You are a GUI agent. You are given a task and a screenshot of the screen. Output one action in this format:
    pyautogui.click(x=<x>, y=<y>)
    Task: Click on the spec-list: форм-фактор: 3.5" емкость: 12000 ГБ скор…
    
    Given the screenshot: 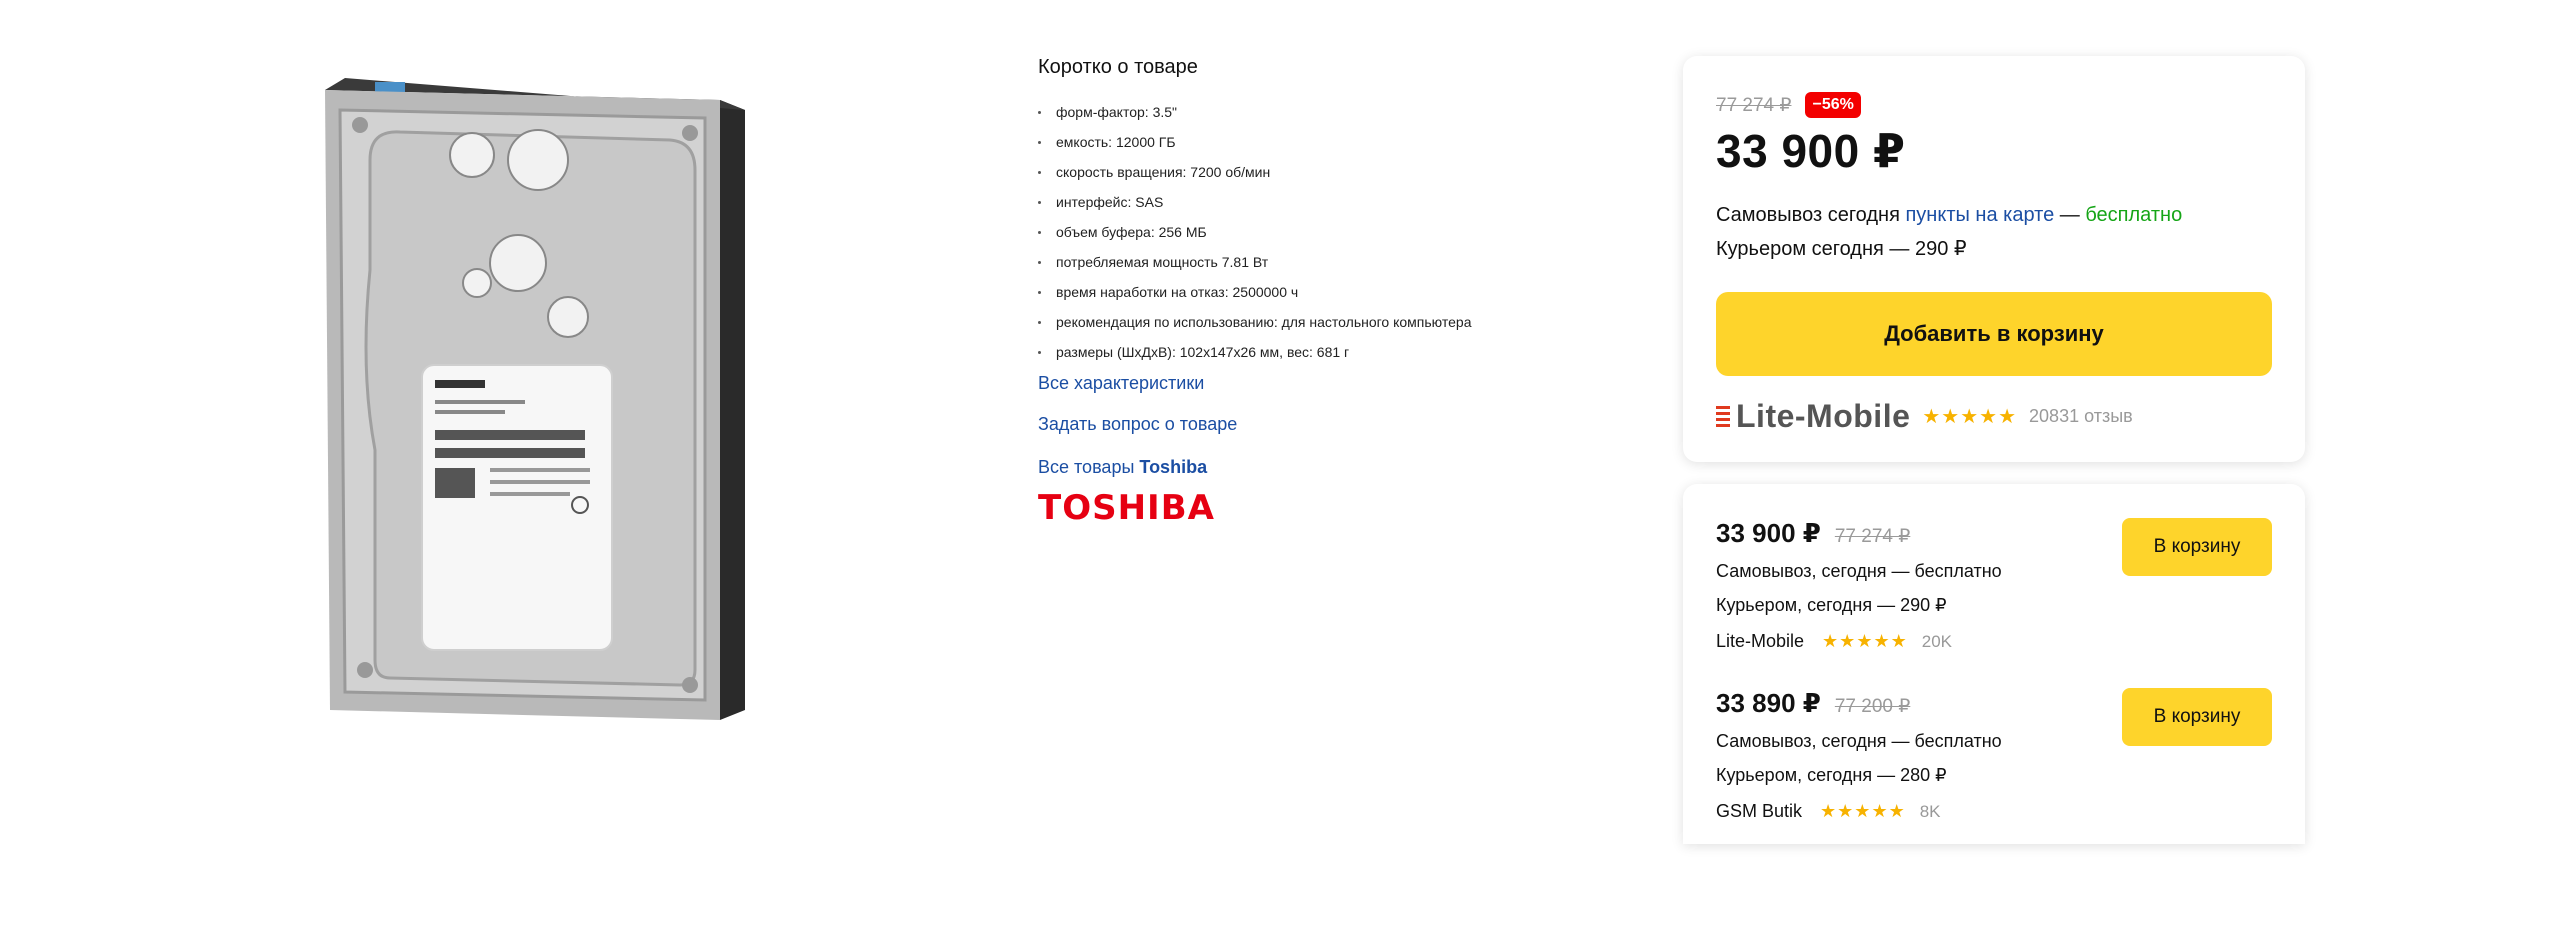 What is the action you would take?
    pyautogui.click(x=1318, y=232)
    